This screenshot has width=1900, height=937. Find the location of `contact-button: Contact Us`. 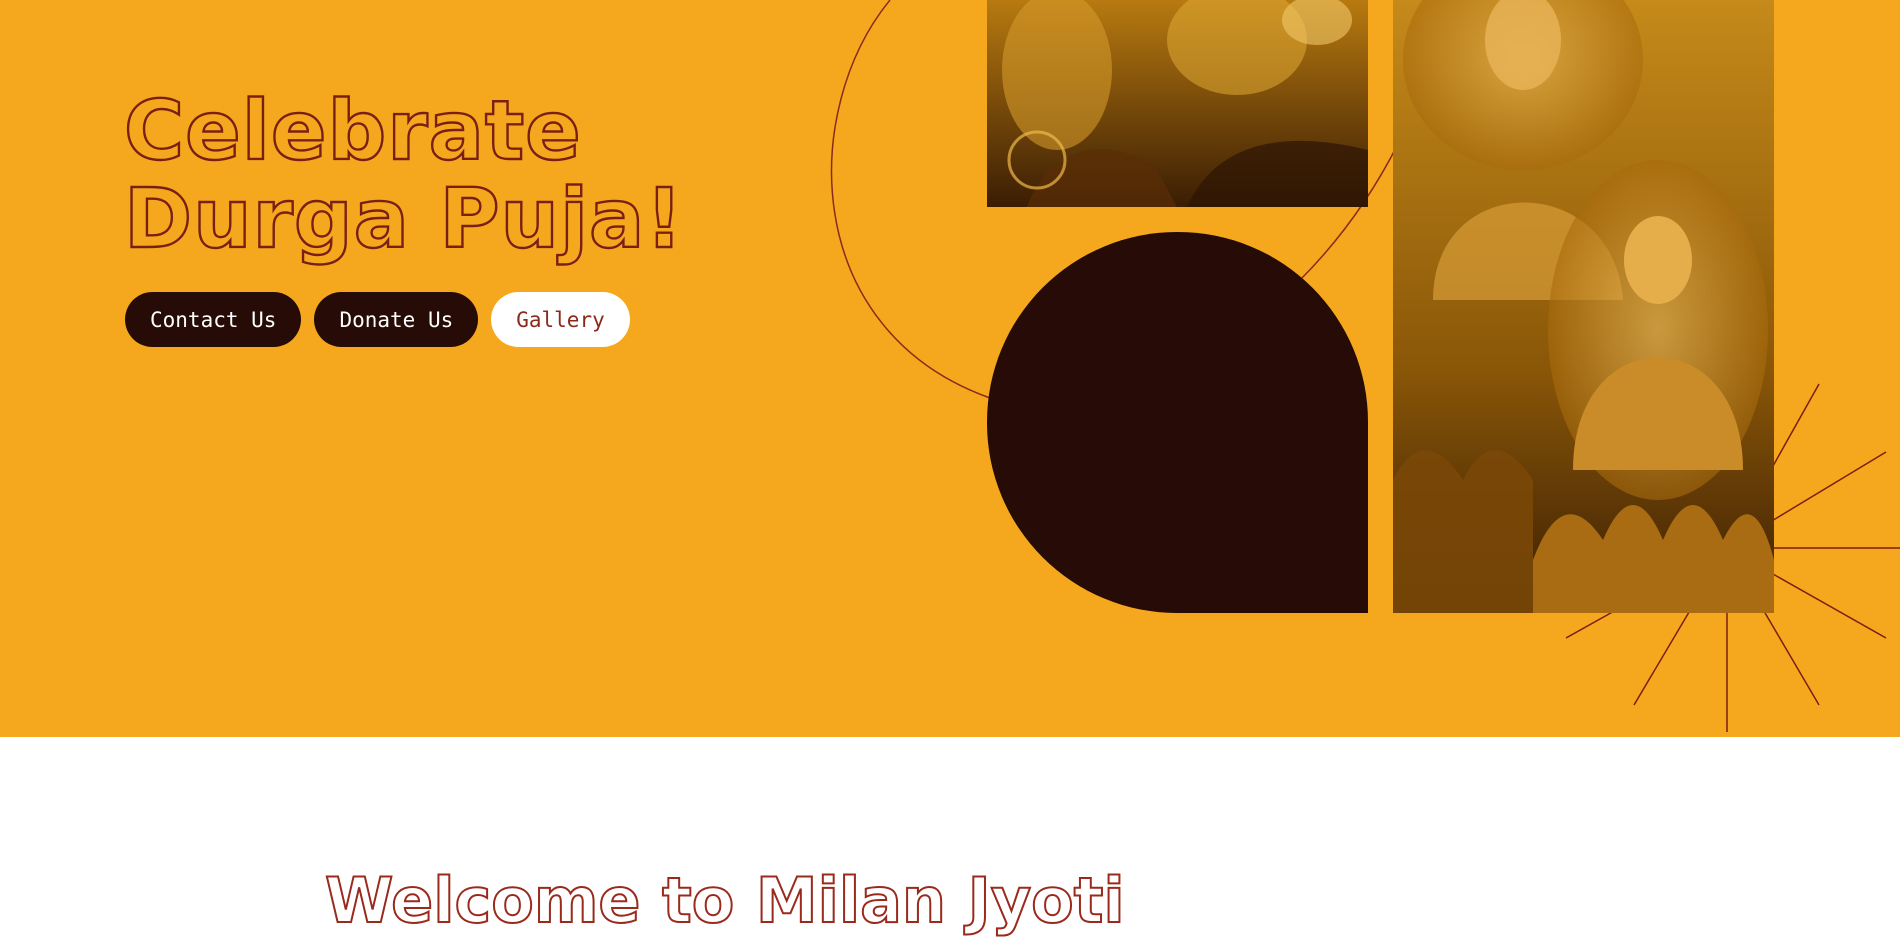

contact-button: Contact Us is located at coordinates (213, 319).